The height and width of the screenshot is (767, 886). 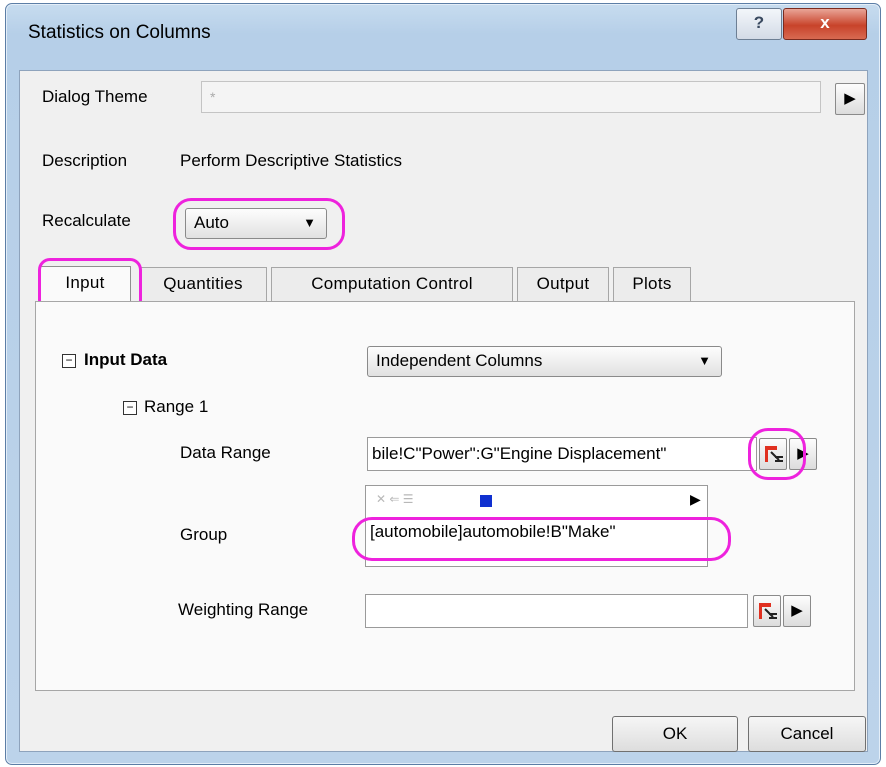 What do you see at coordinates (69, 361) in the screenshot?
I see `collapse-input-data-icon: −` at bounding box center [69, 361].